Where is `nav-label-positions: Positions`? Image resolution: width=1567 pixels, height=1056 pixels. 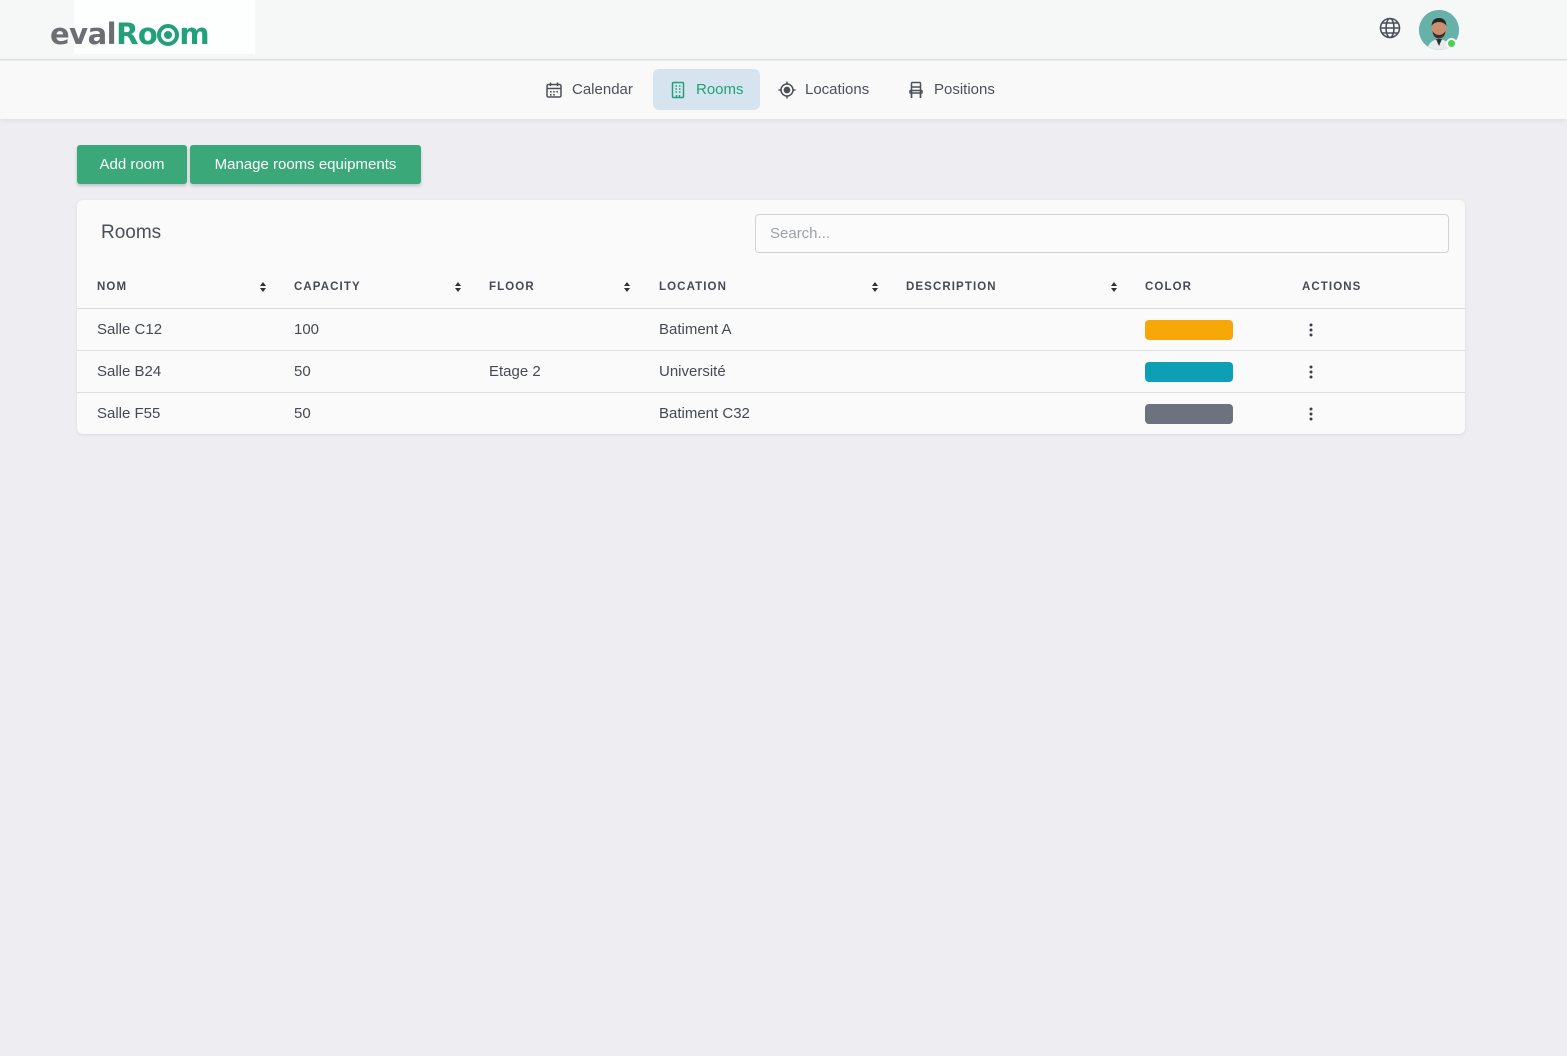 nav-label-positions: Positions is located at coordinates (964, 89).